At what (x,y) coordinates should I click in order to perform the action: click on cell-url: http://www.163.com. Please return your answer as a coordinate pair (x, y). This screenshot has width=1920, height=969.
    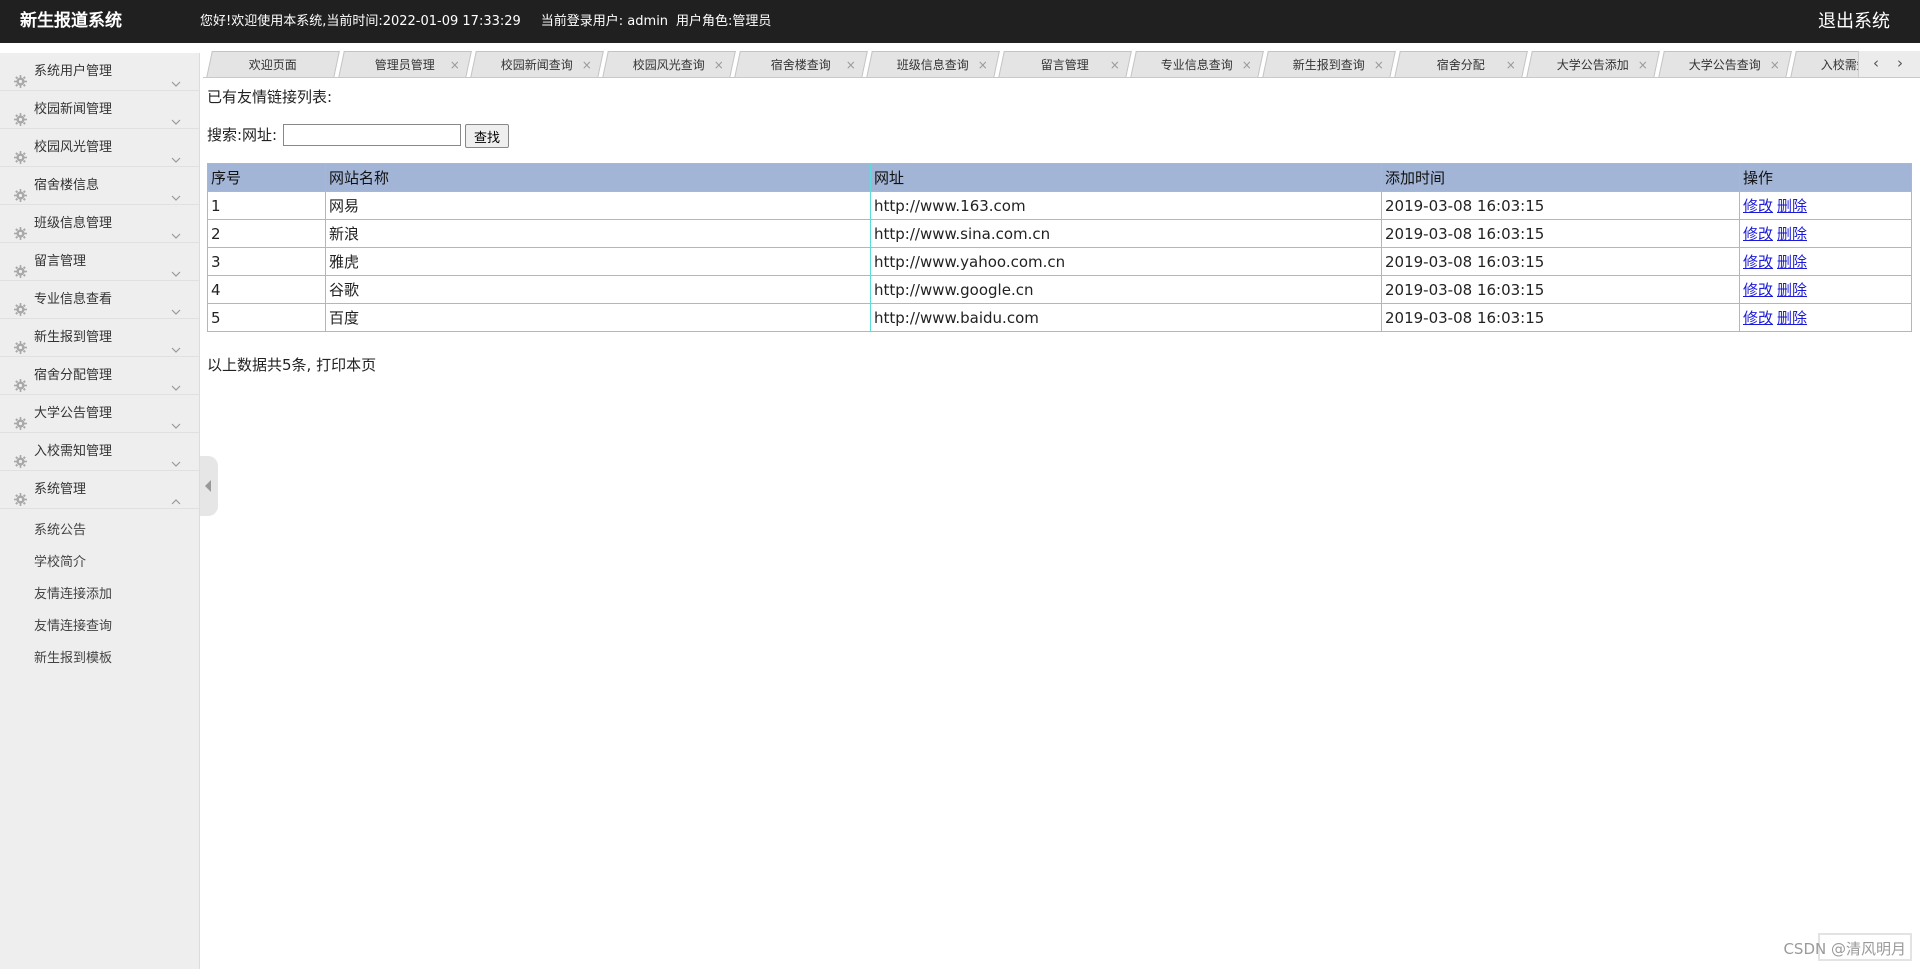
    Looking at the image, I should click on (1126, 205).